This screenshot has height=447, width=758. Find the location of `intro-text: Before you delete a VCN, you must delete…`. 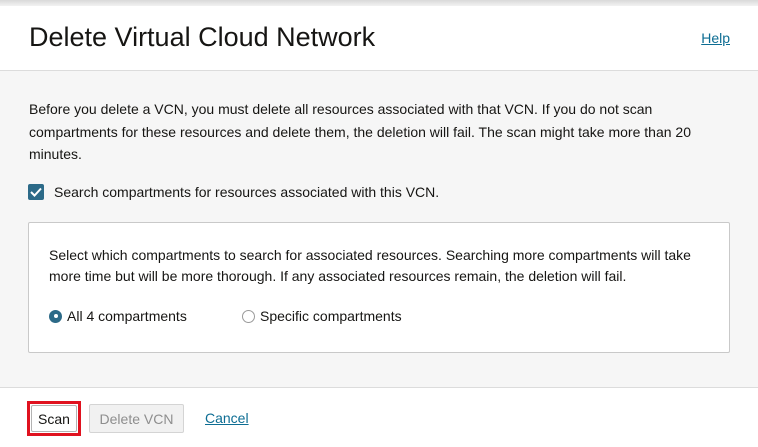

intro-text: Before you delete a VCN, you must delete… is located at coordinates (360, 131).